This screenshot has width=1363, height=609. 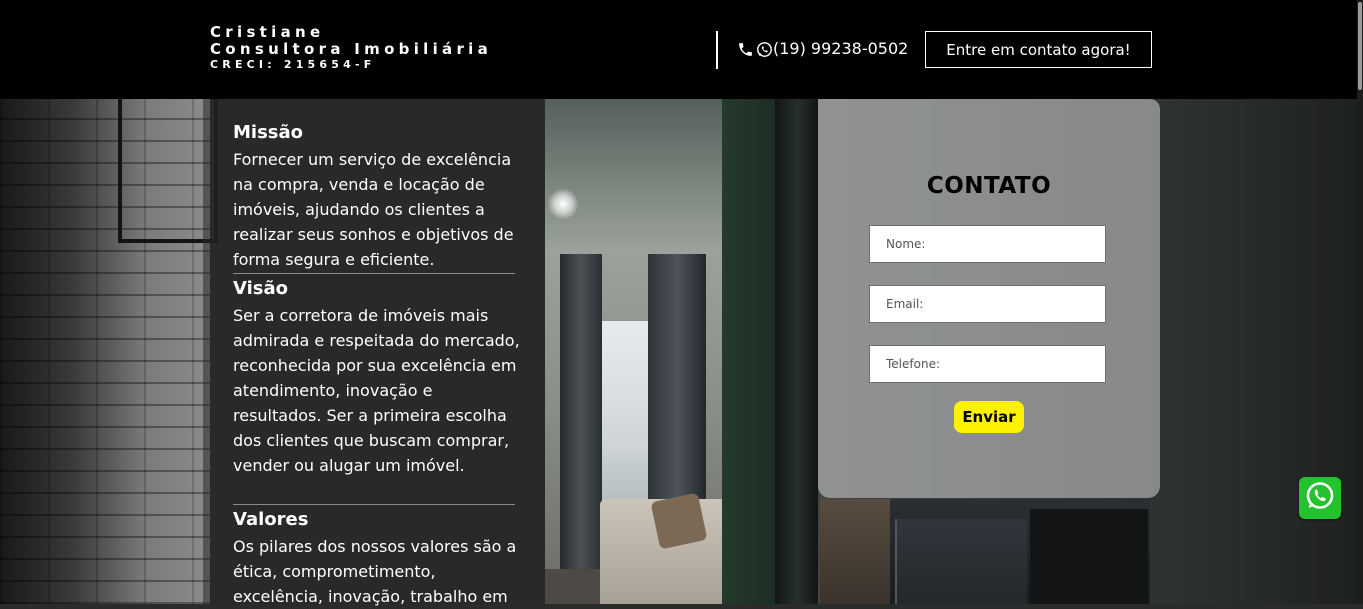 What do you see at coordinates (563, 204) in the screenshot?
I see `ceiling-lamp` at bounding box center [563, 204].